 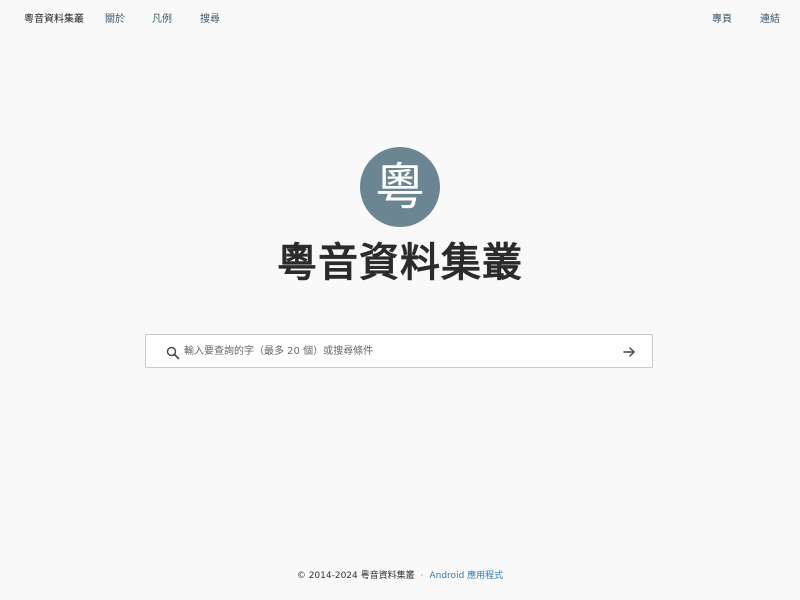 I want to click on nav-item-about: 關於, so click(x=115, y=20).